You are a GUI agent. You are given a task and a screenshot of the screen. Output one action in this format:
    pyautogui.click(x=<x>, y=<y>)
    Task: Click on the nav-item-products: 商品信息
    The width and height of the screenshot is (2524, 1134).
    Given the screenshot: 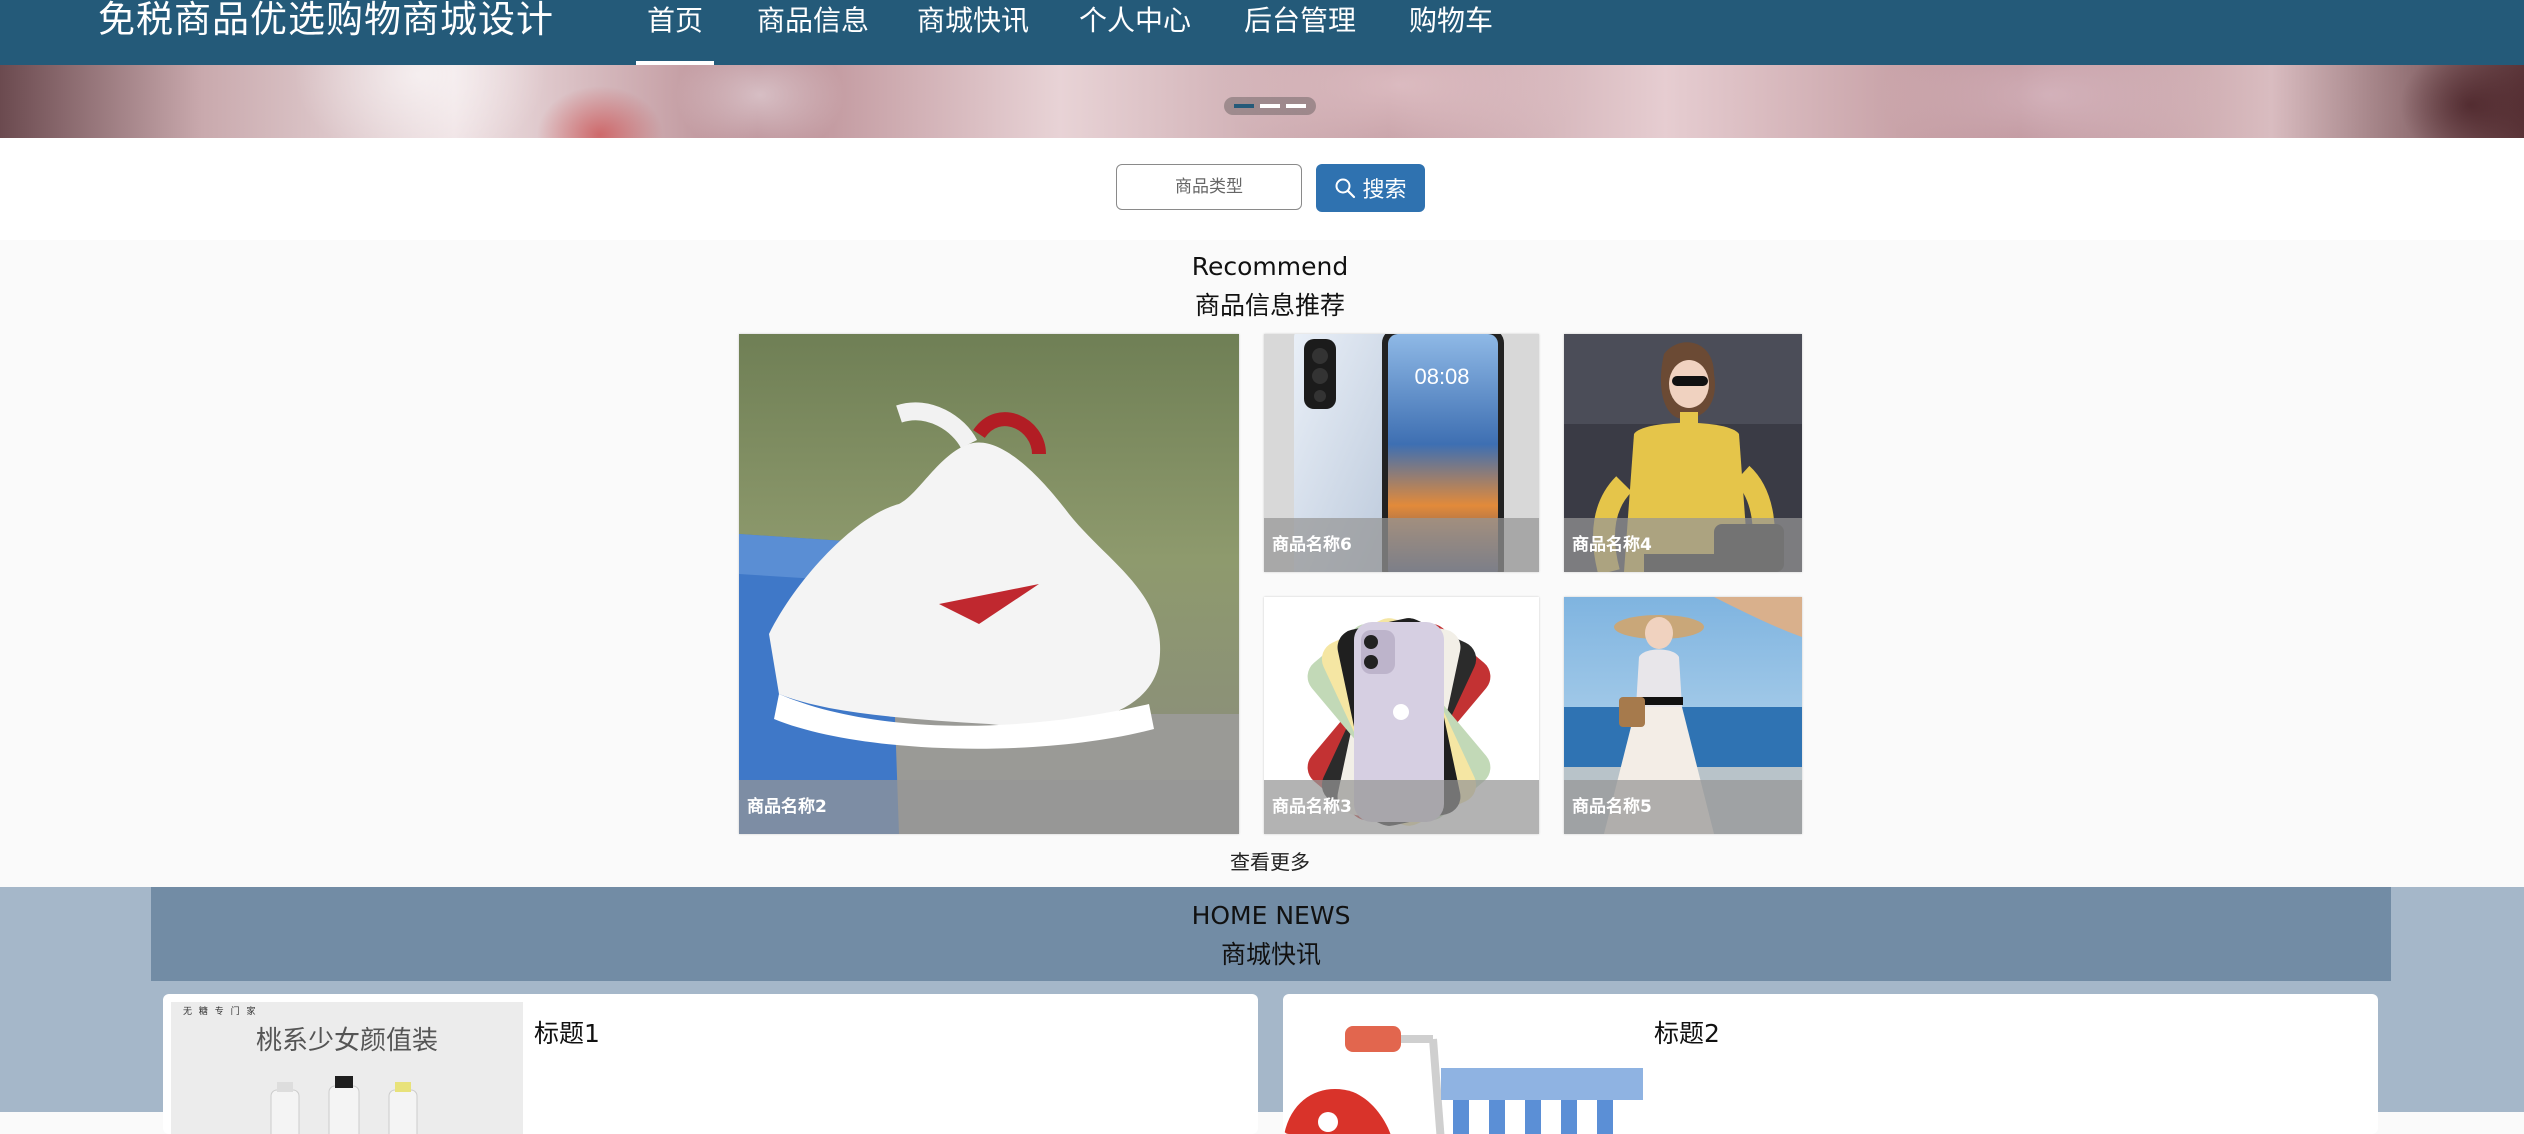 What is the action you would take?
    pyautogui.click(x=813, y=32)
    